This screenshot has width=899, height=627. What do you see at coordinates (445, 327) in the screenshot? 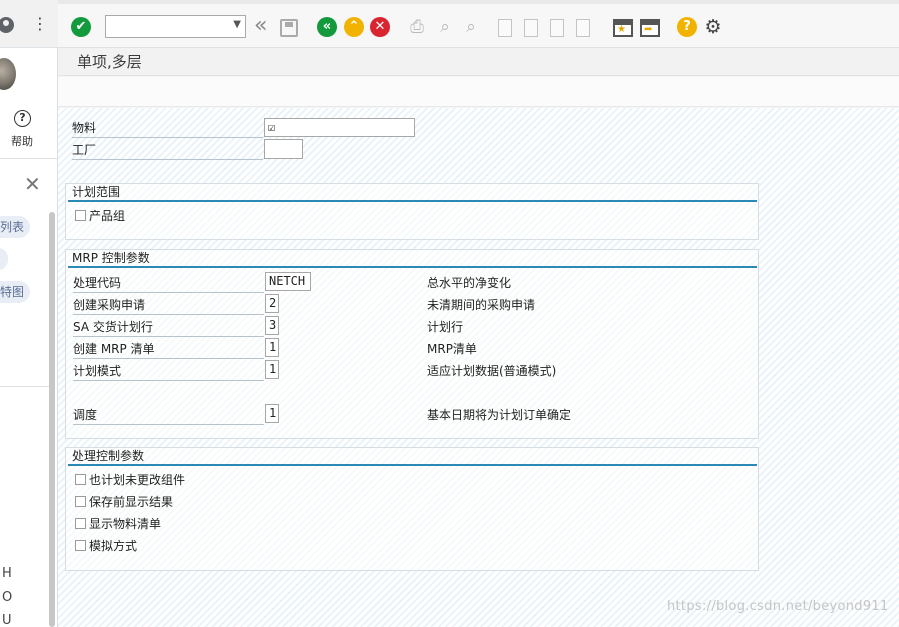
I see `mrp-param-desc: 计划行` at bounding box center [445, 327].